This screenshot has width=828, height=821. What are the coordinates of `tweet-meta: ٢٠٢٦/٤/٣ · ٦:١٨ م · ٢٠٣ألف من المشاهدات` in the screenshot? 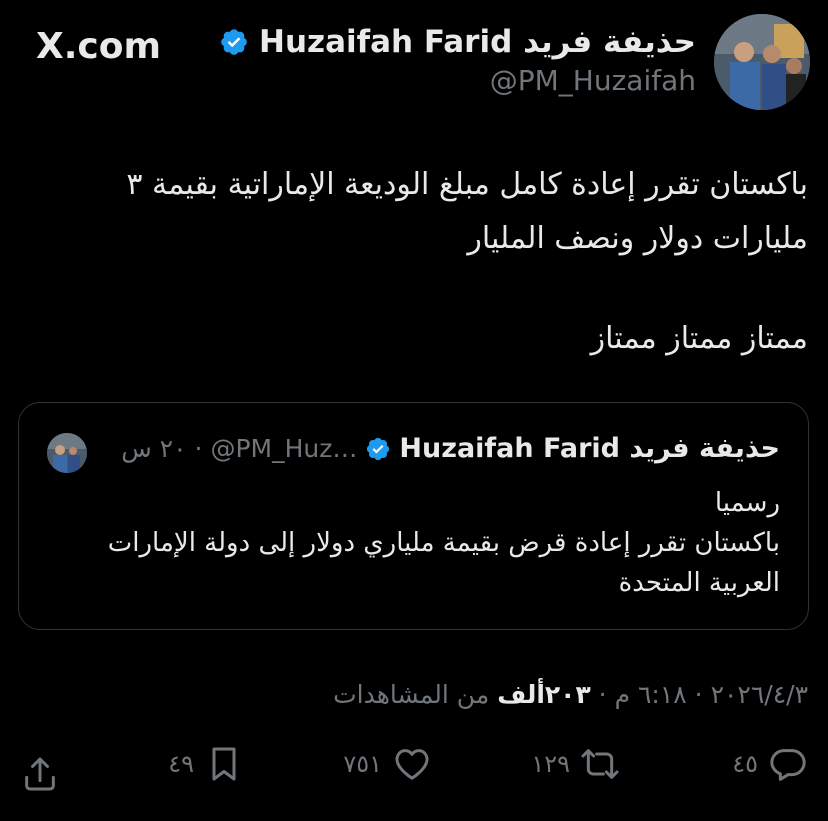 It's located at (570, 694).